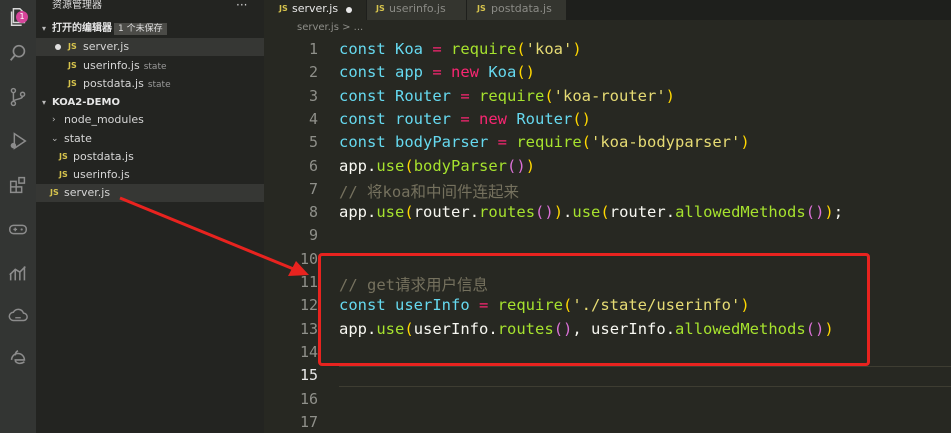 The image size is (951, 433). Describe the element at coordinates (313, 118) in the screenshot. I see `line-number: 4` at that location.